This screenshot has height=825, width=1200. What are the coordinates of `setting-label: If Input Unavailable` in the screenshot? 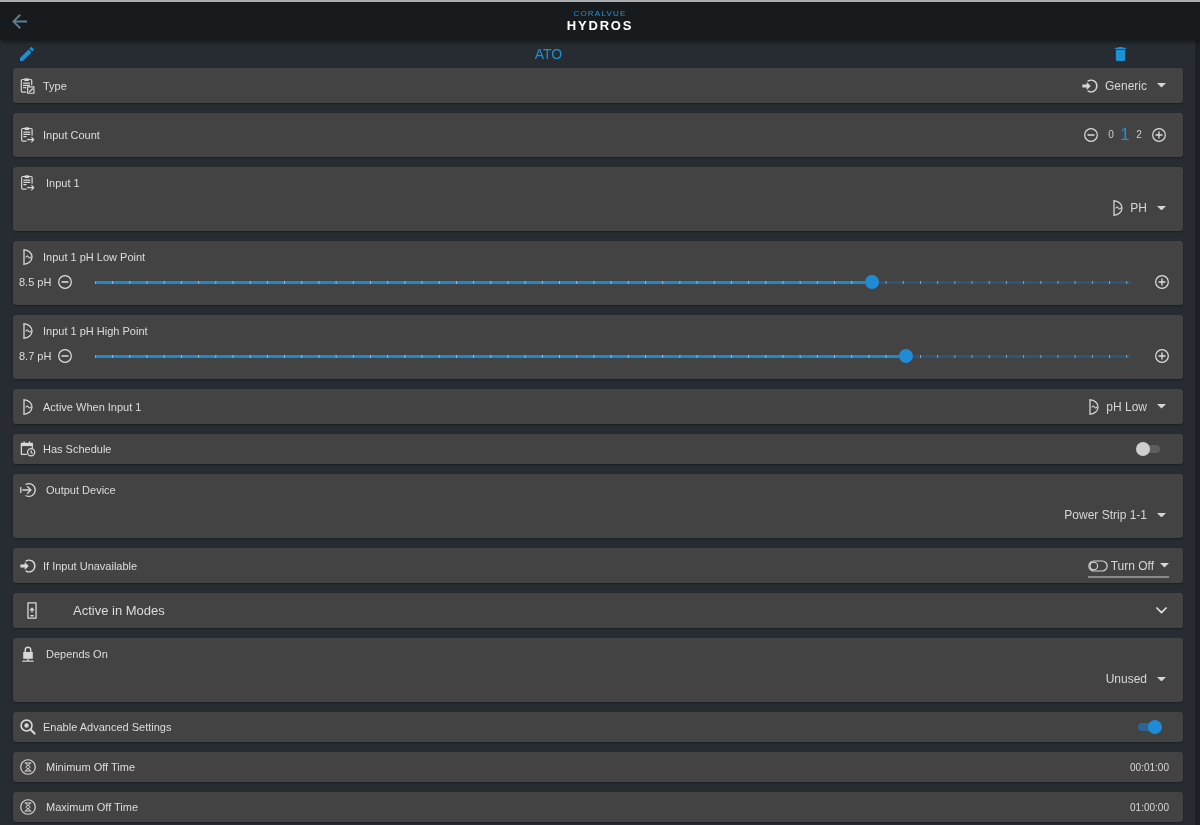 It's located at (90, 565).